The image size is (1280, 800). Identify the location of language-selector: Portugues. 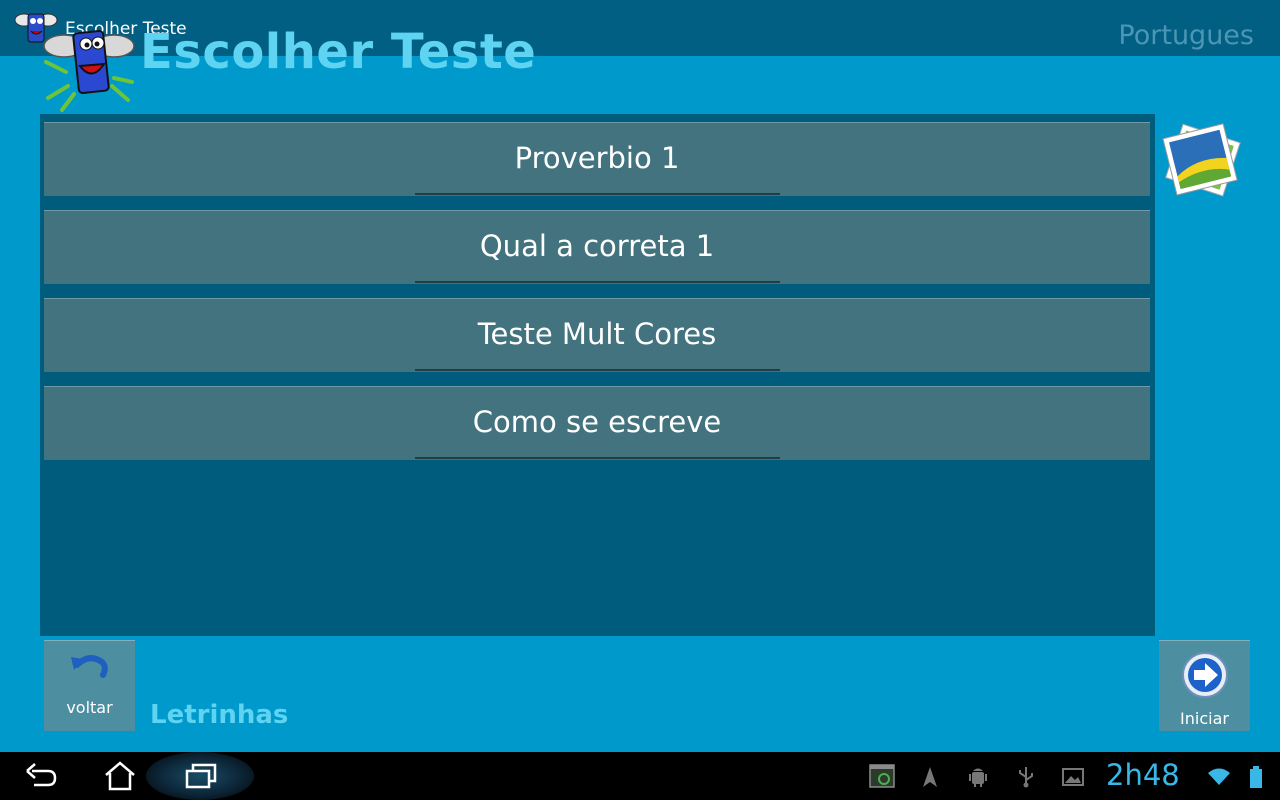
(1186, 35).